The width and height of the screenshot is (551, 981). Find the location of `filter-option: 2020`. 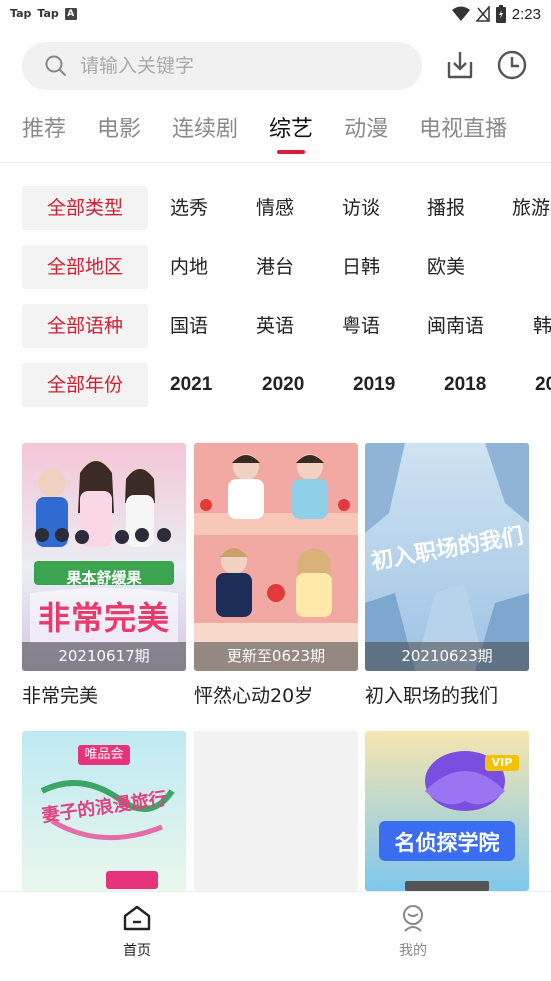

filter-option: 2020 is located at coordinates (283, 385).